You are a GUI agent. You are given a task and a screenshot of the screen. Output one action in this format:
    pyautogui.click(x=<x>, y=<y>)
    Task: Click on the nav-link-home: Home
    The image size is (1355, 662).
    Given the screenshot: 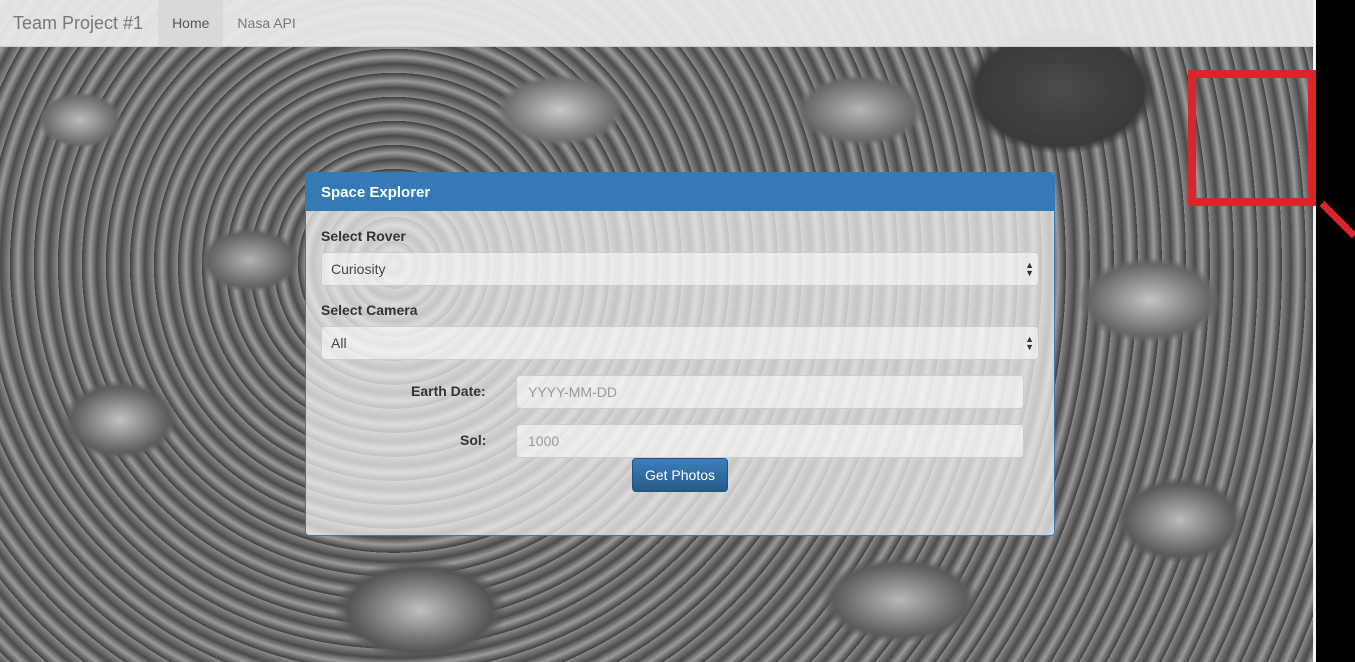 What is the action you would take?
    pyautogui.click(x=191, y=23)
    